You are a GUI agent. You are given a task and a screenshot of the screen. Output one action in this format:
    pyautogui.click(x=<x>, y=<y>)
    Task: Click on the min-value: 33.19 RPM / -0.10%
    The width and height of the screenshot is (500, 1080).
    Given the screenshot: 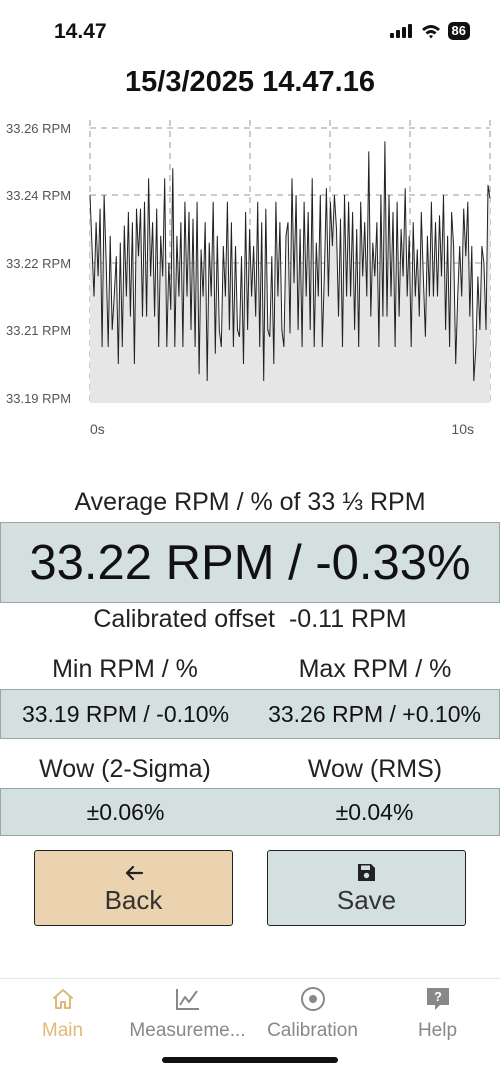 What is the action you would take?
    pyautogui.click(x=125, y=713)
    